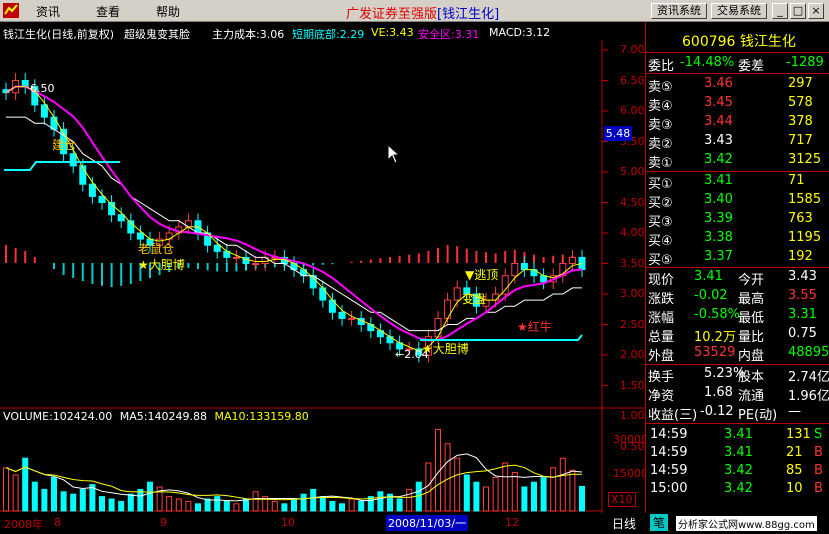  What do you see at coordinates (737, 316) in the screenshot?
I see `stat-row: 涨幅 -0.58% 最低 3.31` at bounding box center [737, 316].